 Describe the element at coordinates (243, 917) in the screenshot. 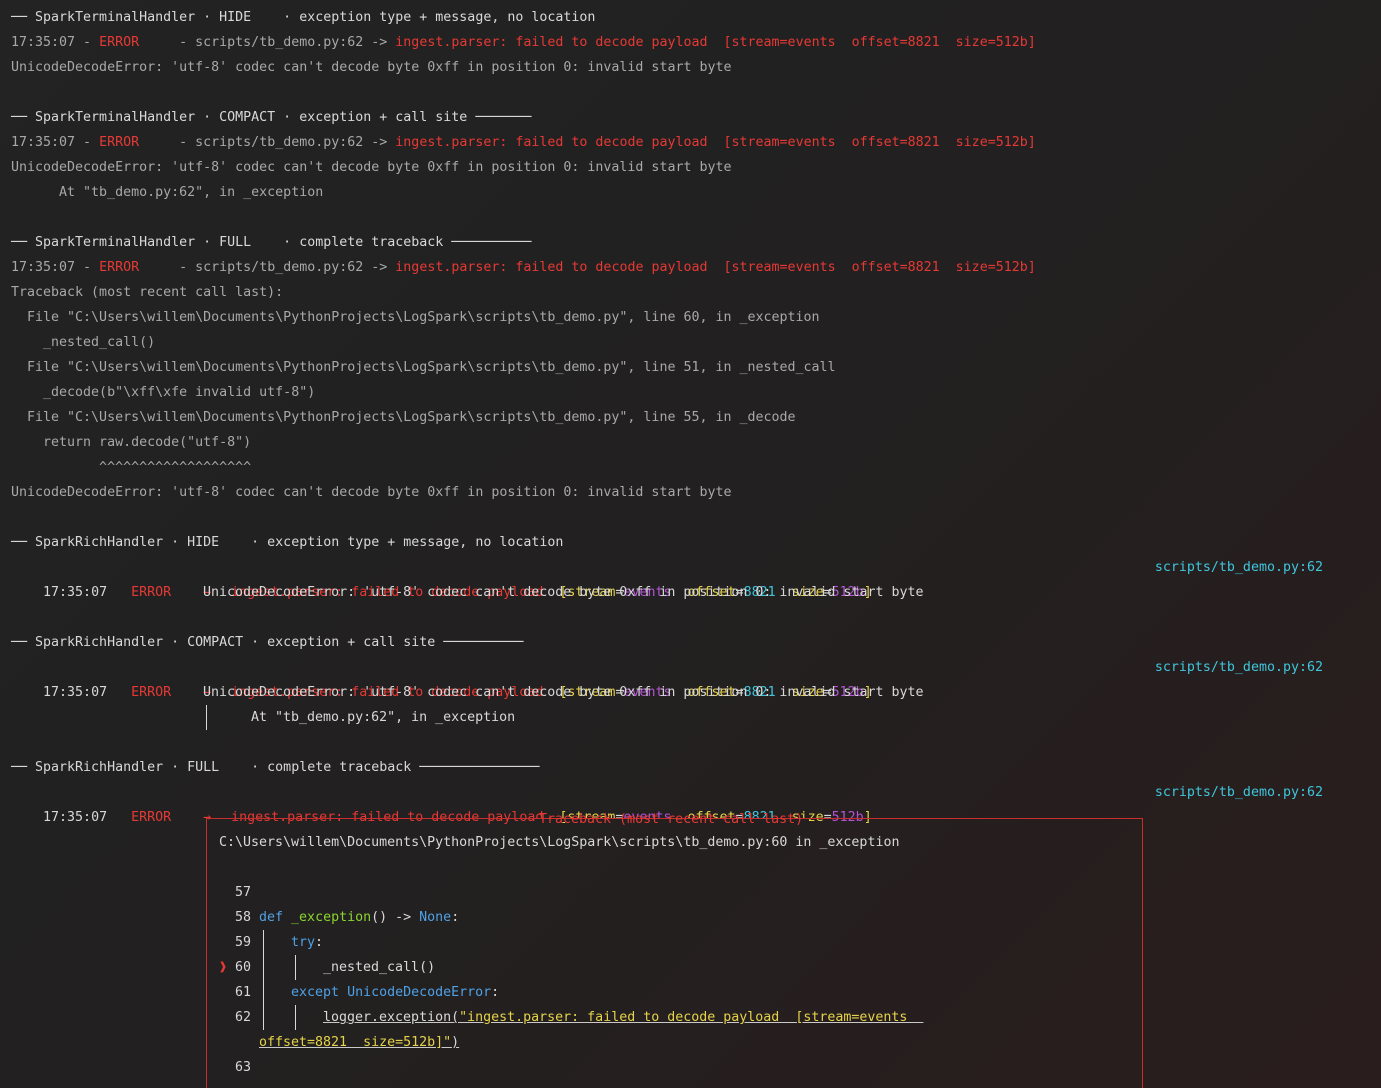

I see `code-line-number: 58` at that location.